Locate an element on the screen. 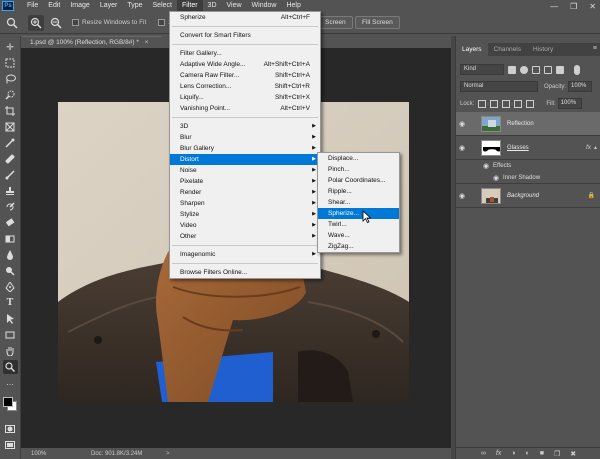 The width and height of the screenshot is (600, 459). dodge-tool-icon is located at coordinates (10, 271).